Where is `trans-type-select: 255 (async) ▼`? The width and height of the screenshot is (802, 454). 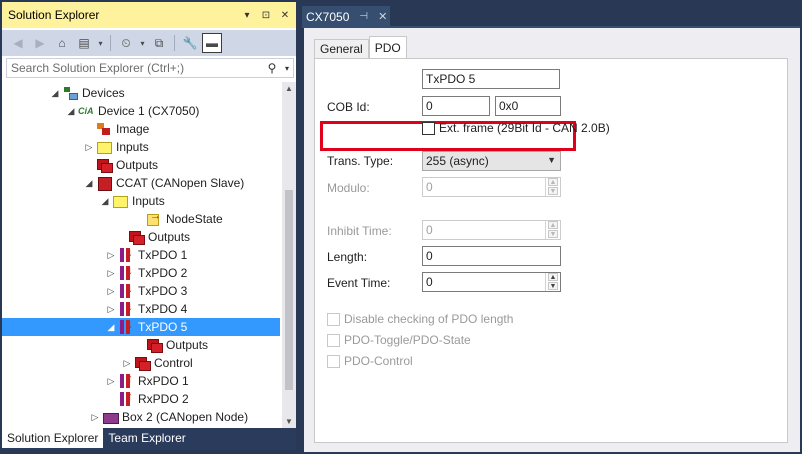
trans-type-select: 255 (async) ▼ is located at coordinates (491, 161).